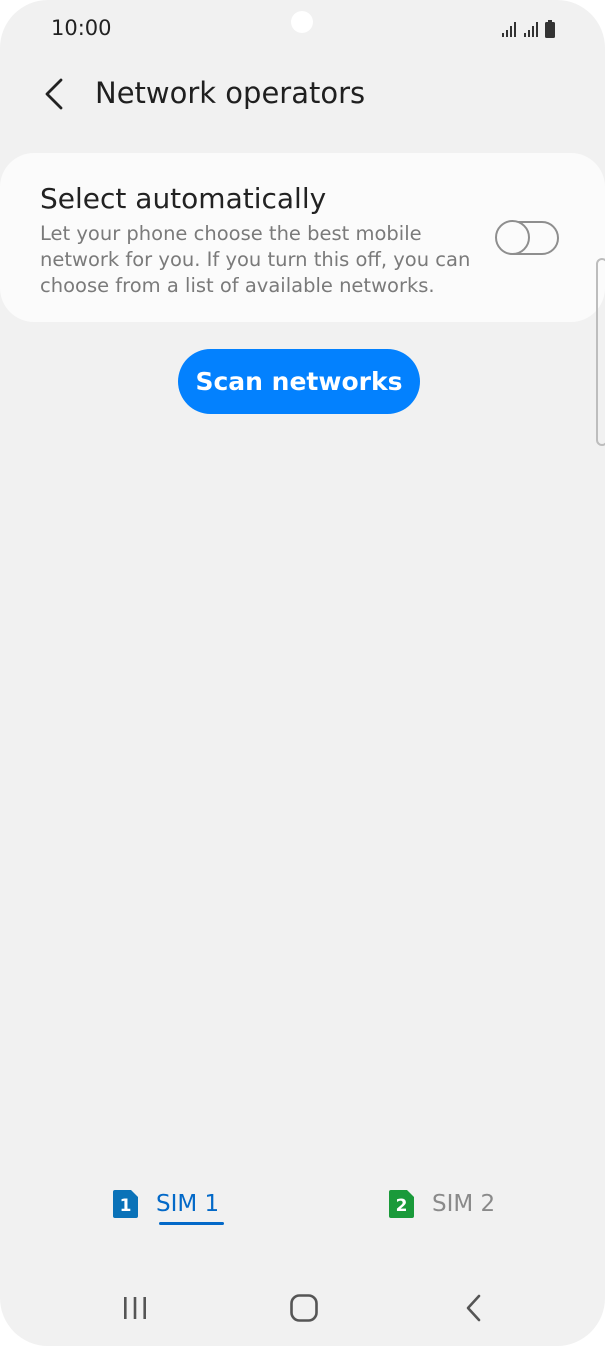 This screenshot has height=1346, width=605. I want to click on tab-sim-1: 1 SIM 1, so click(166, 1204).